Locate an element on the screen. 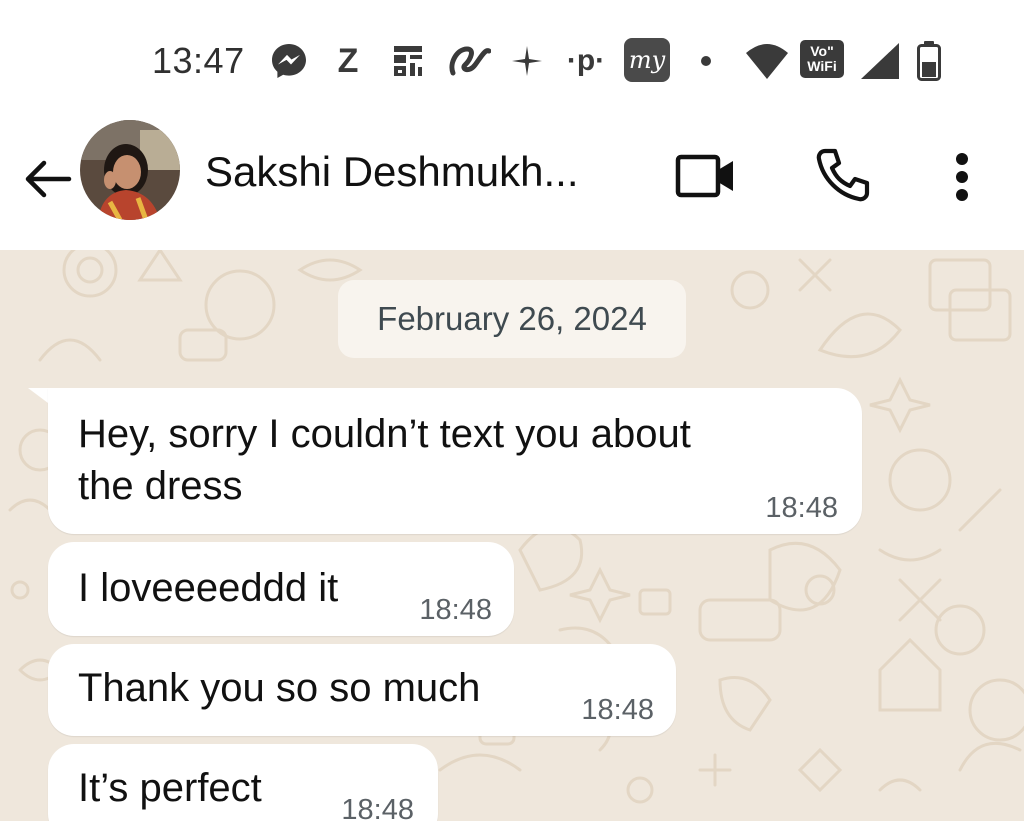 The height and width of the screenshot is (821, 1024). avatar-photo-icon is located at coordinates (130, 170).